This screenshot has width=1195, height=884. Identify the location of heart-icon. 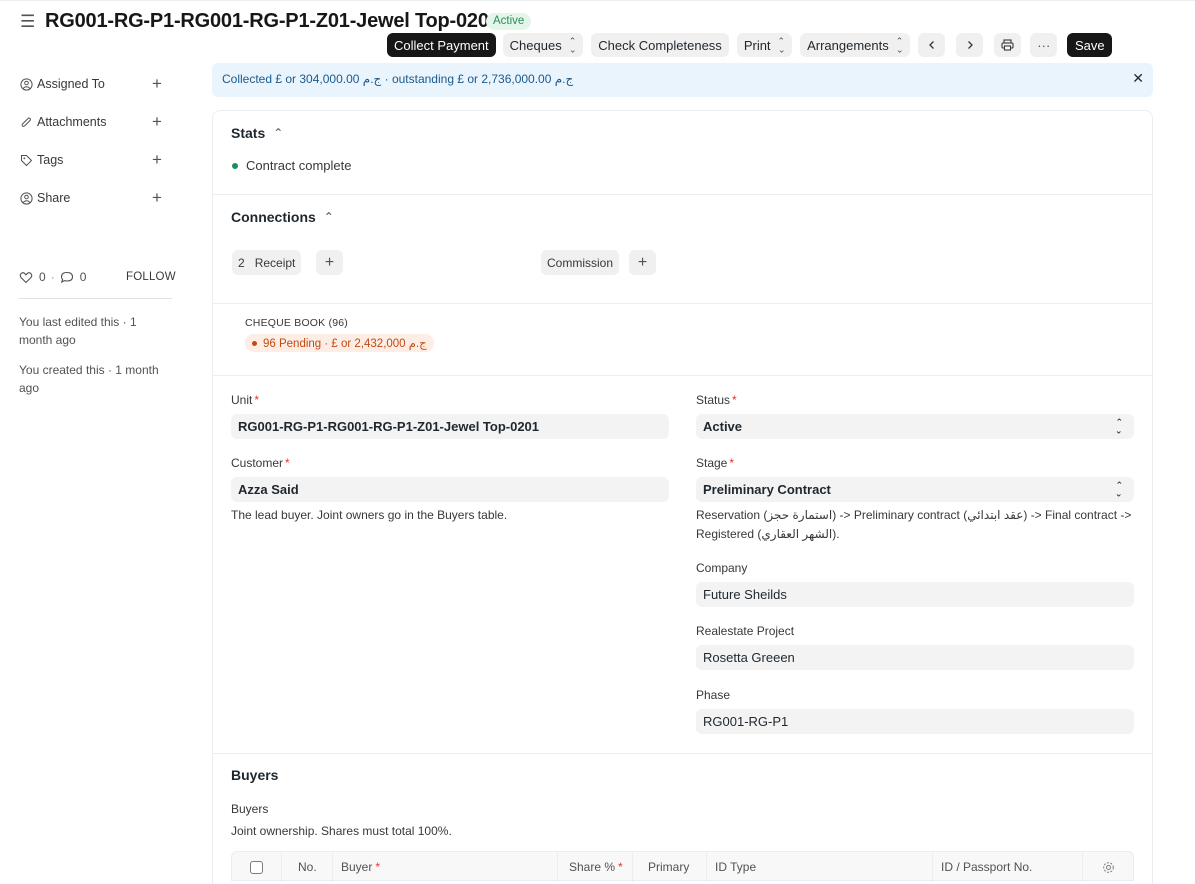
(26, 277).